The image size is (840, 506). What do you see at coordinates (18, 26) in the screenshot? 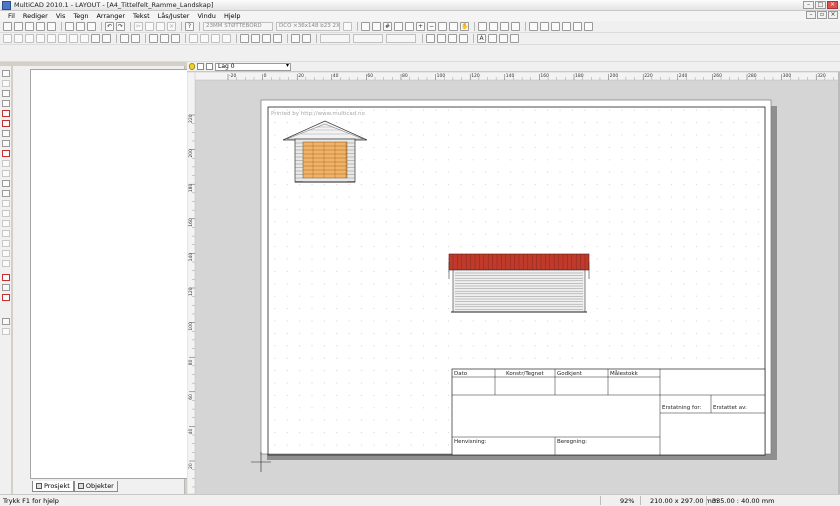
I see `open-folder-icon` at bounding box center [18, 26].